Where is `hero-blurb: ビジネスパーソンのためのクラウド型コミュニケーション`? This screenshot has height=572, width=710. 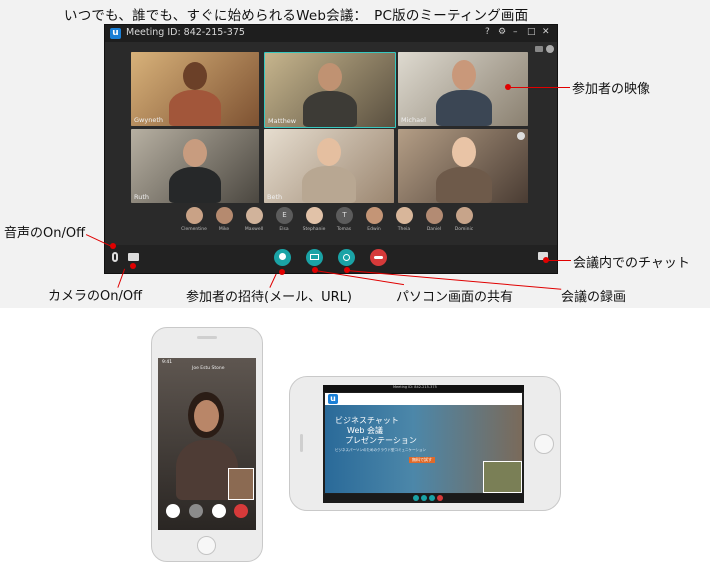
hero-blurb: ビジネスパーソンのためのクラウド型コミュニケーション is located at coordinates (380, 450).